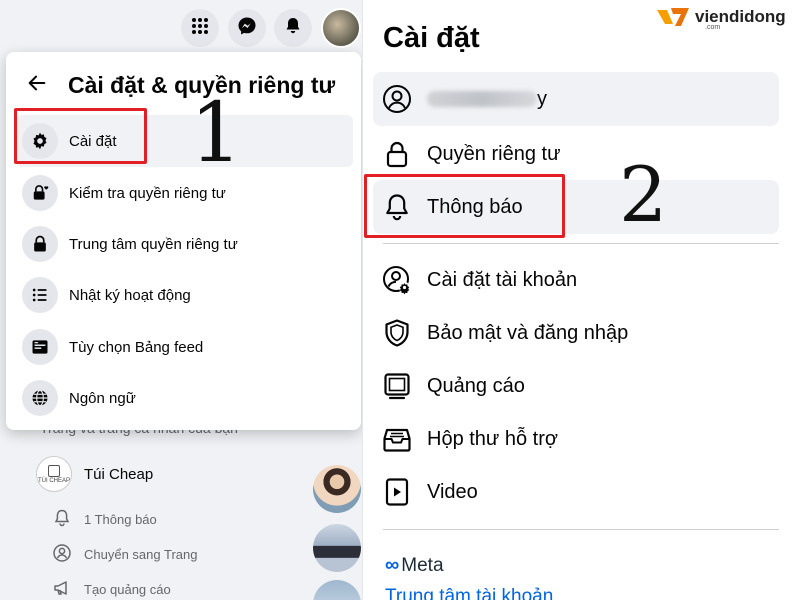  Describe the element at coordinates (80, 136) in the screenshot. I see `highlight-box-step1` at that location.